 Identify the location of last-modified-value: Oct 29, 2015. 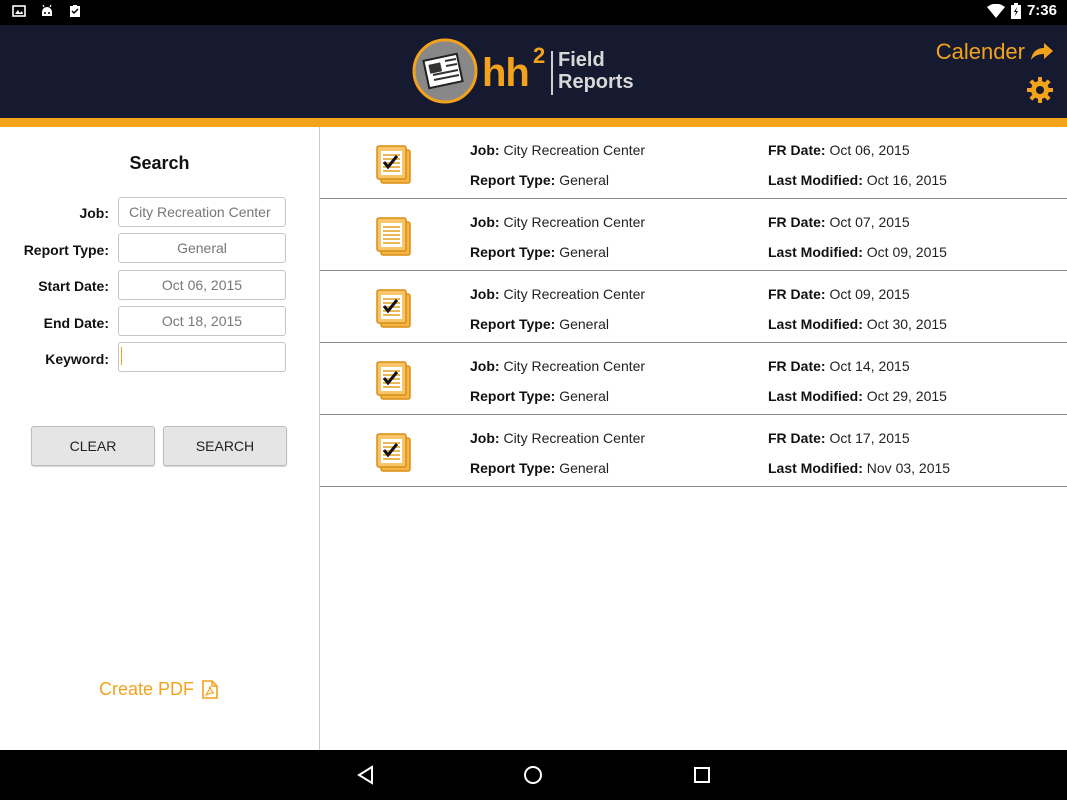
(906, 396).